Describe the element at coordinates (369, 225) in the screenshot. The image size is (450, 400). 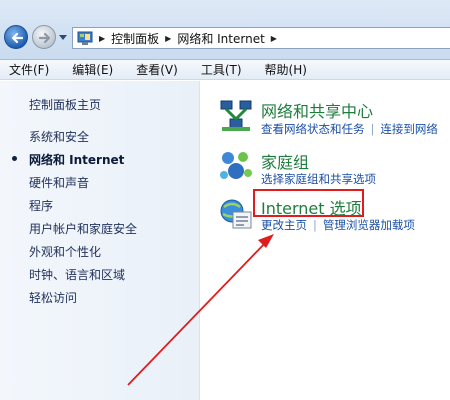
I see `link-manage-browser-addons: 管理浏览器加载项` at that location.